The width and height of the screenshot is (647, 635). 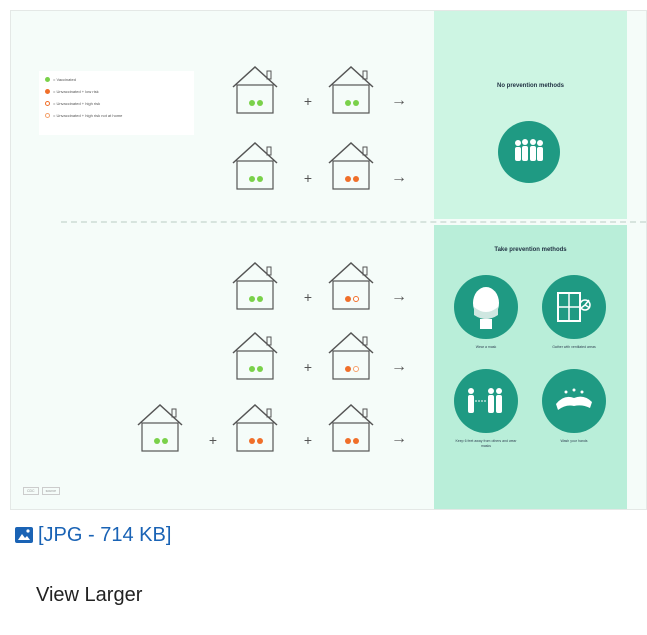 What do you see at coordinates (353, 222) in the screenshot?
I see `section-divider` at bounding box center [353, 222].